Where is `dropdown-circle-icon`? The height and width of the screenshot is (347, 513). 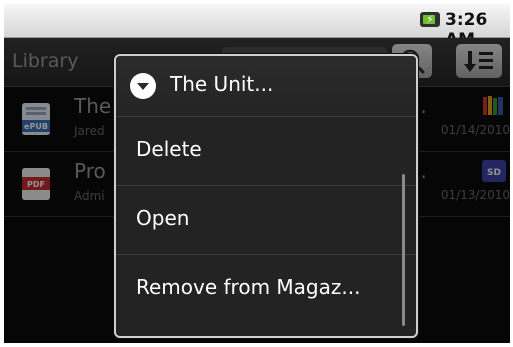 dropdown-circle-icon is located at coordinates (143, 86).